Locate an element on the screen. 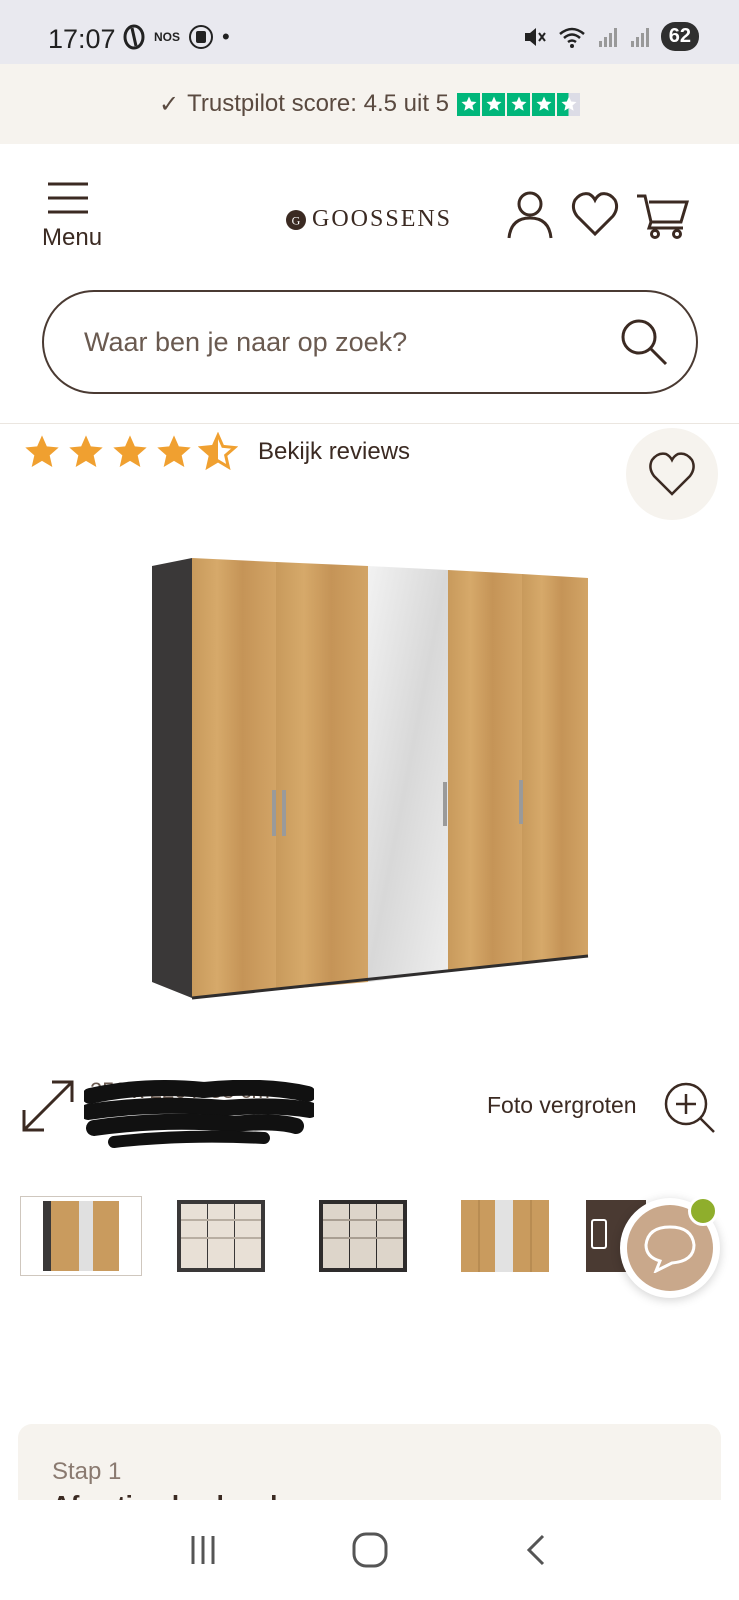 This screenshot has width=739, height=1600. half-star-icon is located at coordinates (218, 451).